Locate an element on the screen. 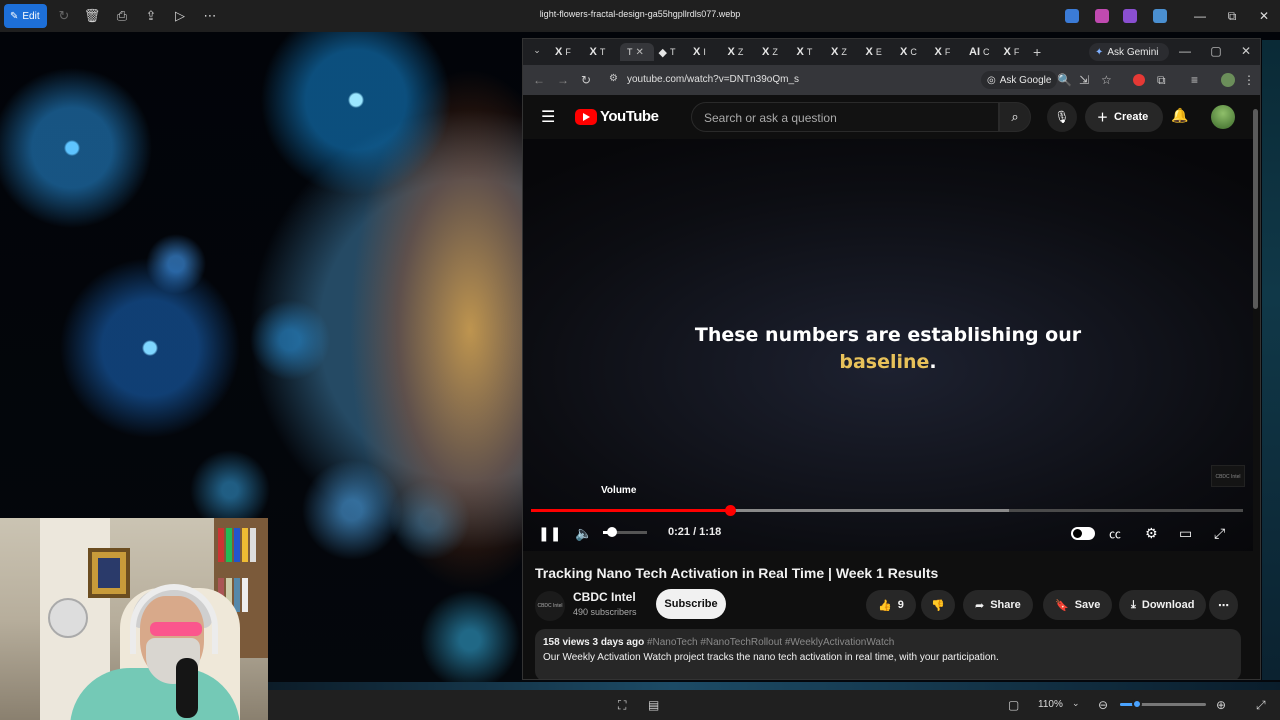 This screenshot has width=1280, height=720. browser-tab: XE is located at coordinates (878, 52).